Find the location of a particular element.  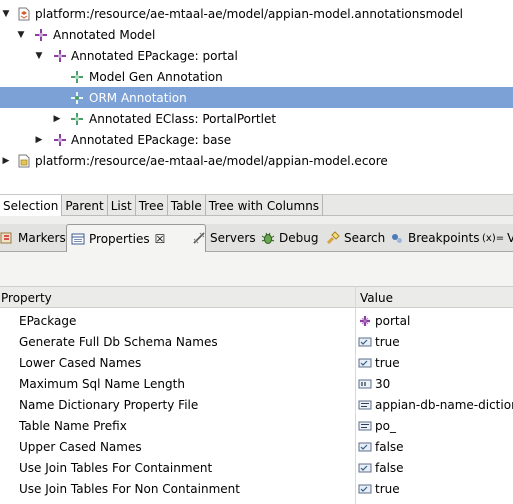

tab-tree-with-columns: Tree with Columns is located at coordinates (265, 205).